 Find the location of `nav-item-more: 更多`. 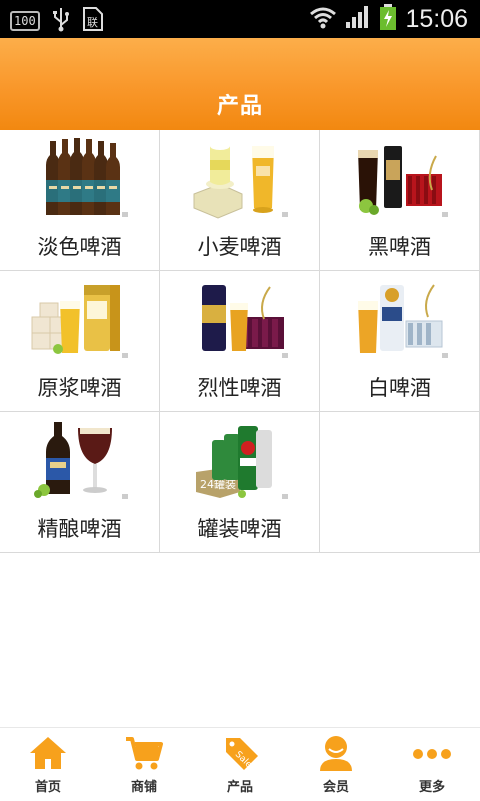

nav-item-more: 更多 is located at coordinates (432, 764).